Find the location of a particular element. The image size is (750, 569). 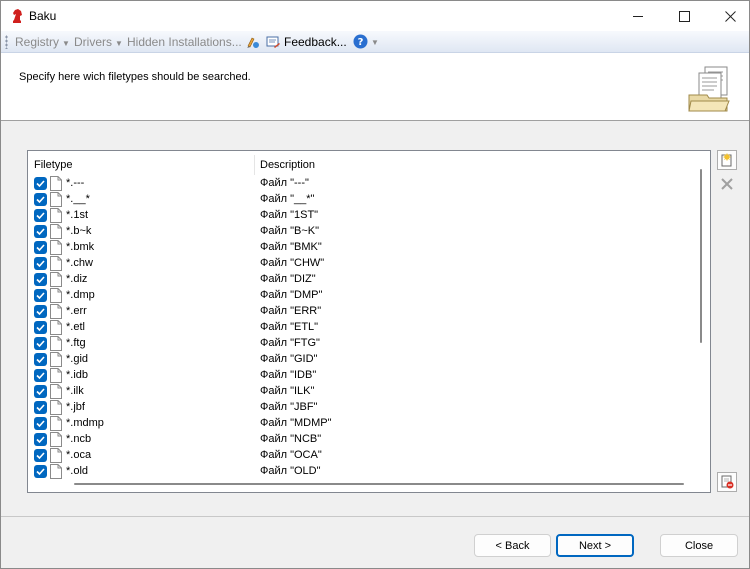

list-item: *.--- Файл "---" is located at coordinates (364, 184).